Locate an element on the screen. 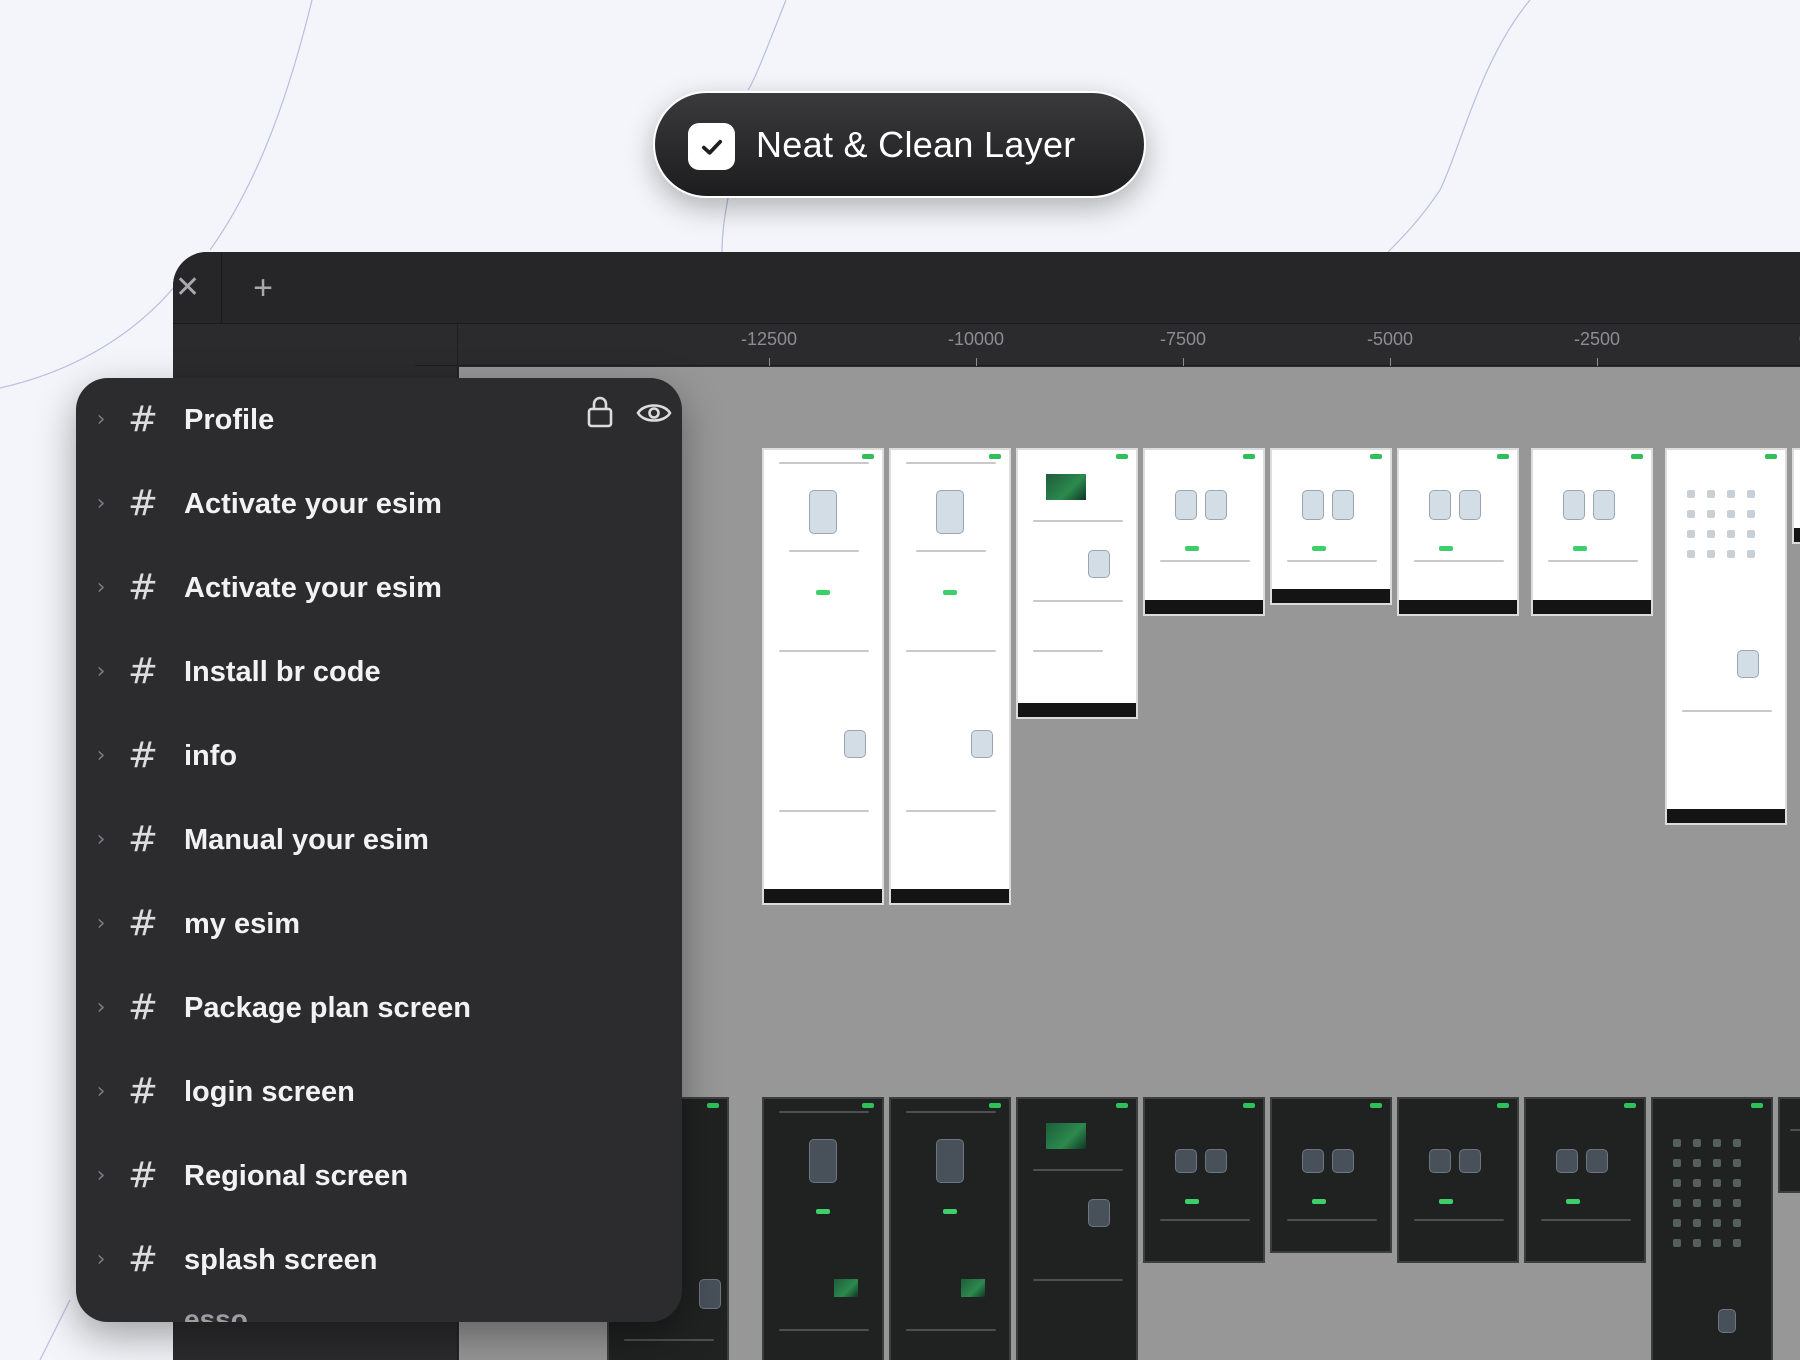 This screenshot has width=1800, height=1360. ruler-label: -2500 is located at coordinates (1597, 339).